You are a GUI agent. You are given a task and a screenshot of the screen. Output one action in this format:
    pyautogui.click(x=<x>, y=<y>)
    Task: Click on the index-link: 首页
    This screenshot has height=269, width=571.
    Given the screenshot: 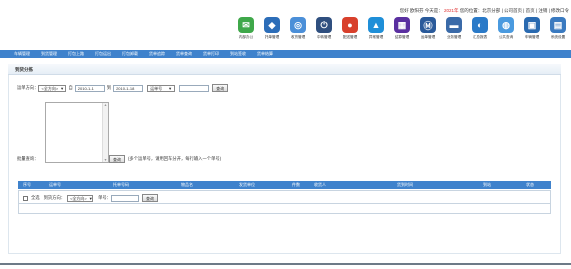 What is the action you would take?
    pyautogui.click(x=530, y=10)
    